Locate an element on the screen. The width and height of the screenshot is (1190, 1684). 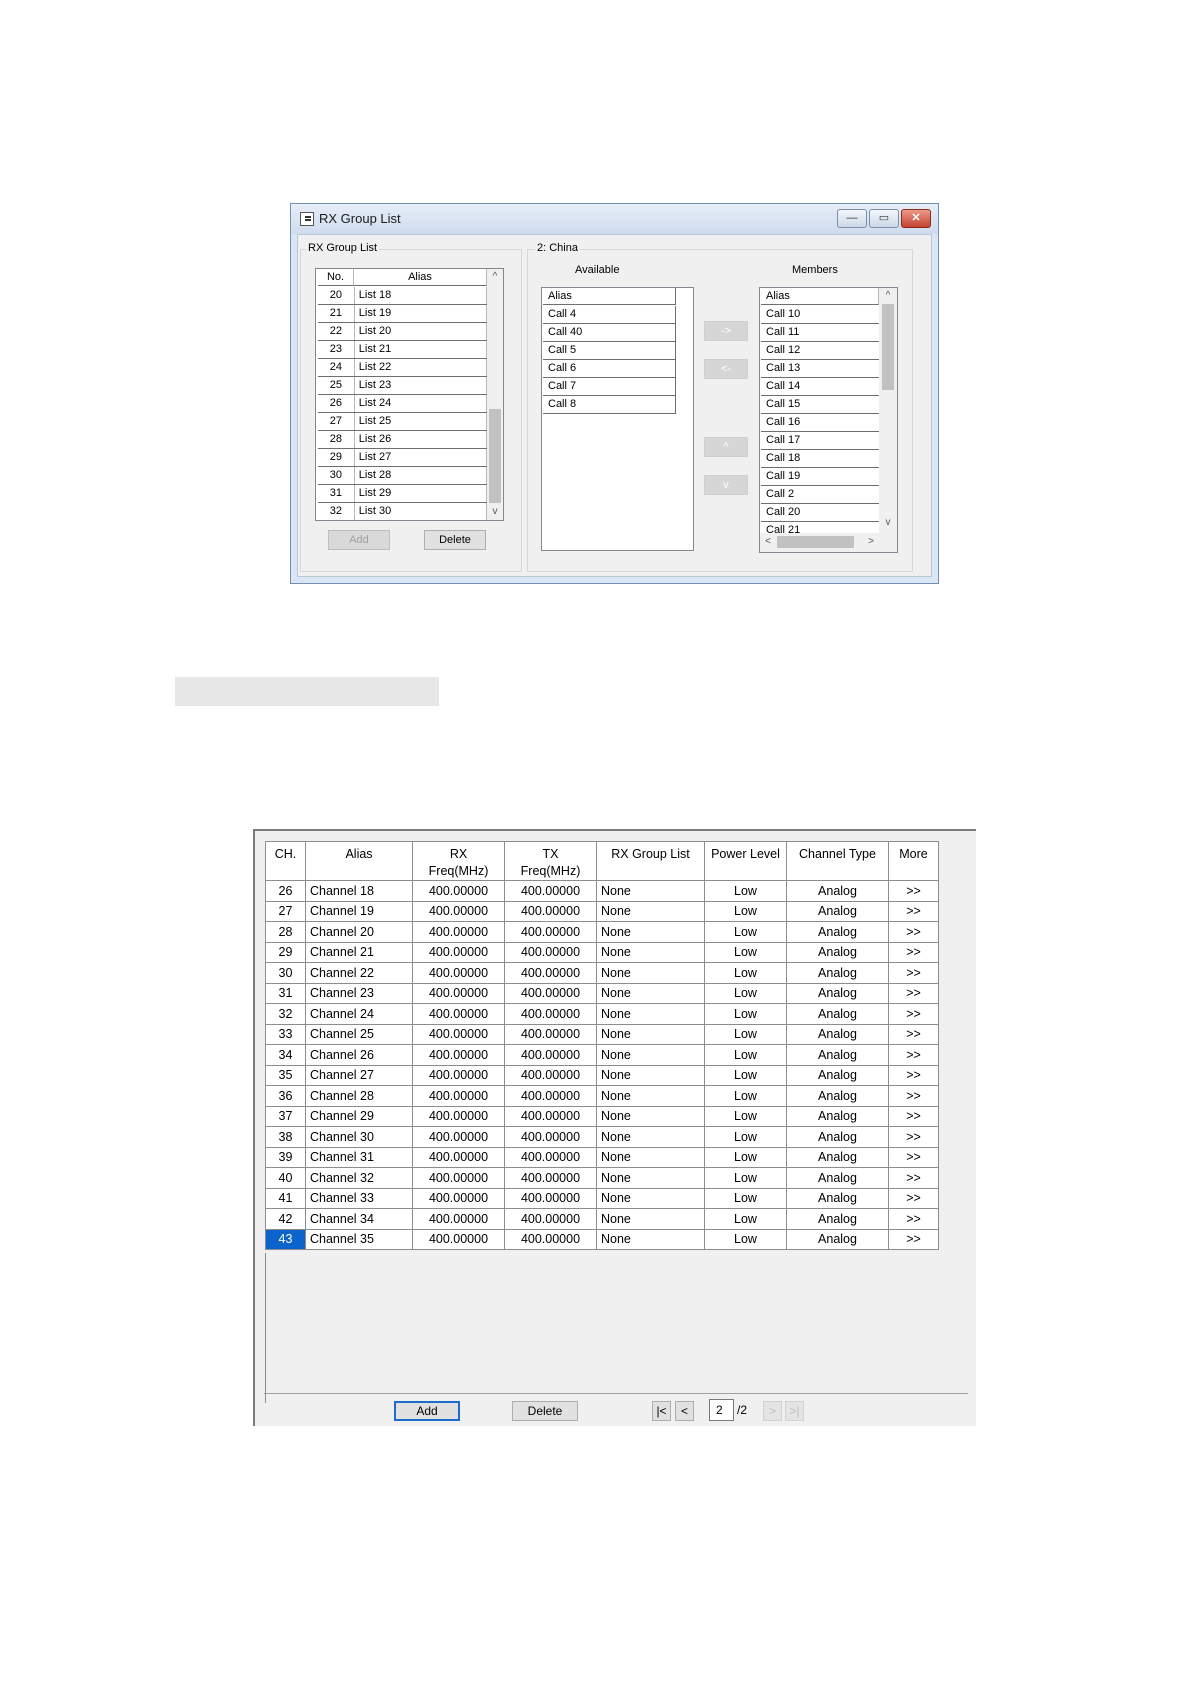
scroll-up-arrow: ^ is located at coordinates (495, 277).